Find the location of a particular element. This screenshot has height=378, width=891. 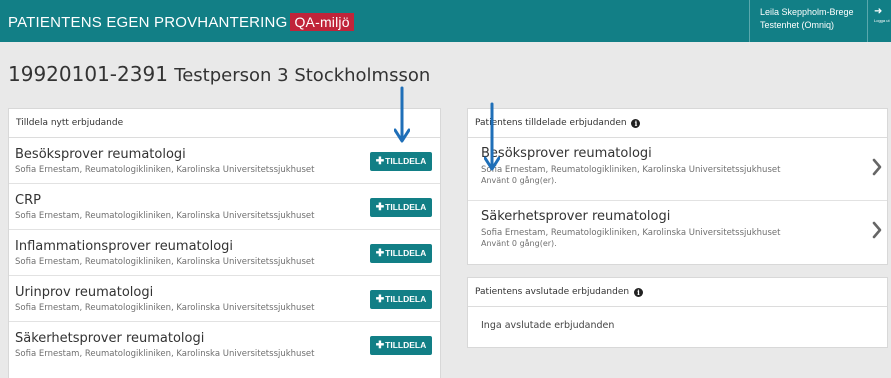

app-brand: PATIENTENS EGEN PROVHANTERING QA-miljö is located at coordinates (181, 22).